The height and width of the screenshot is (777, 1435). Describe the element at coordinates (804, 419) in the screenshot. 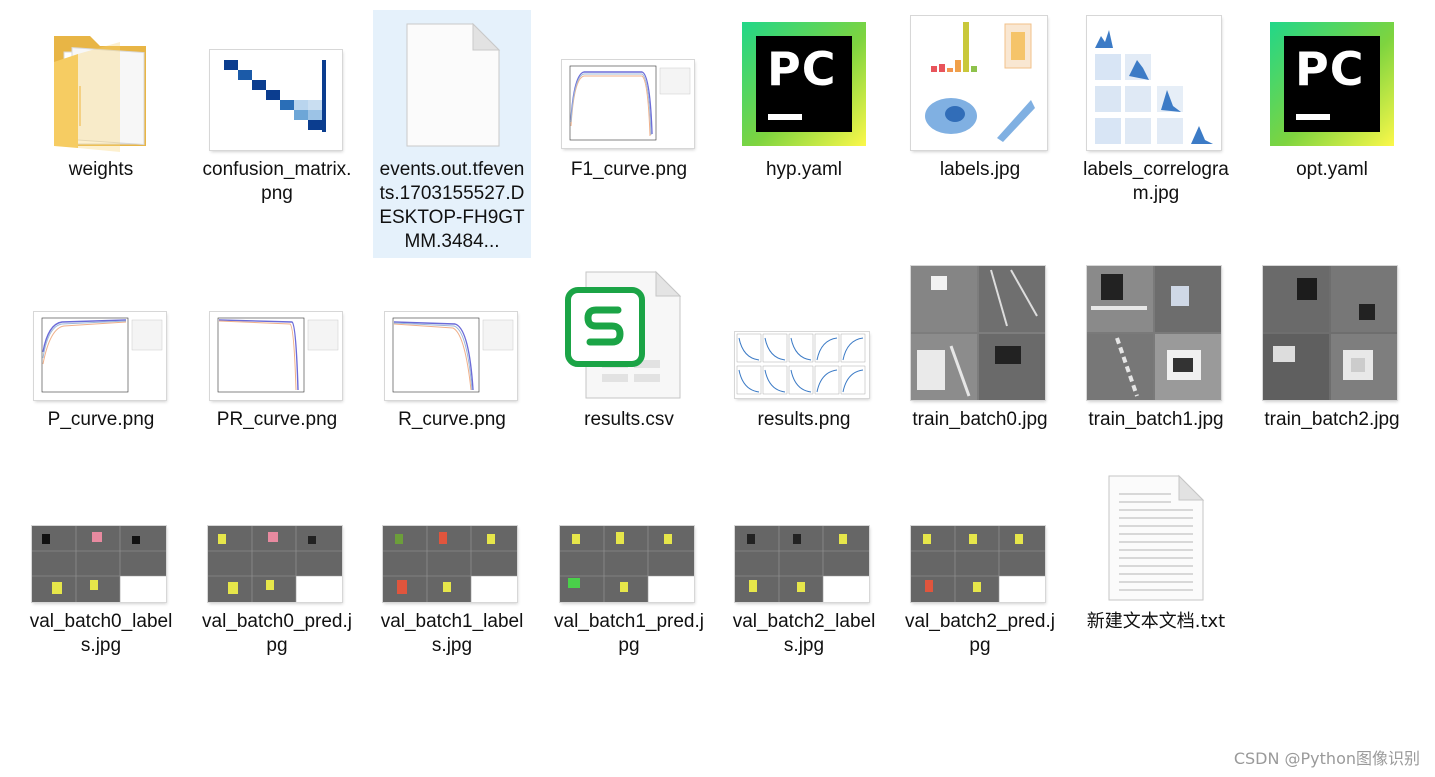

I see `file-name: results.png` at that location.